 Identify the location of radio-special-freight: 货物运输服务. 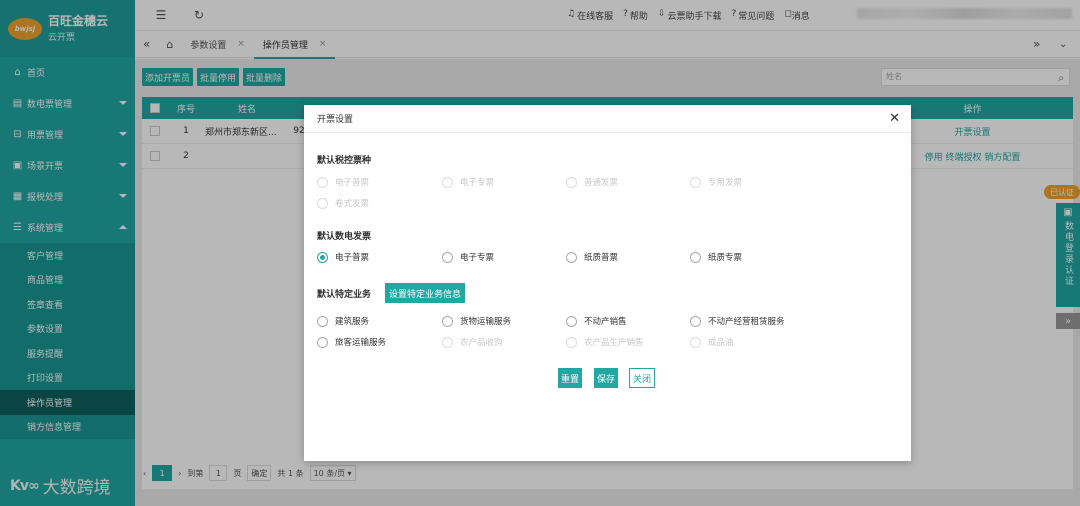
(476, 321).